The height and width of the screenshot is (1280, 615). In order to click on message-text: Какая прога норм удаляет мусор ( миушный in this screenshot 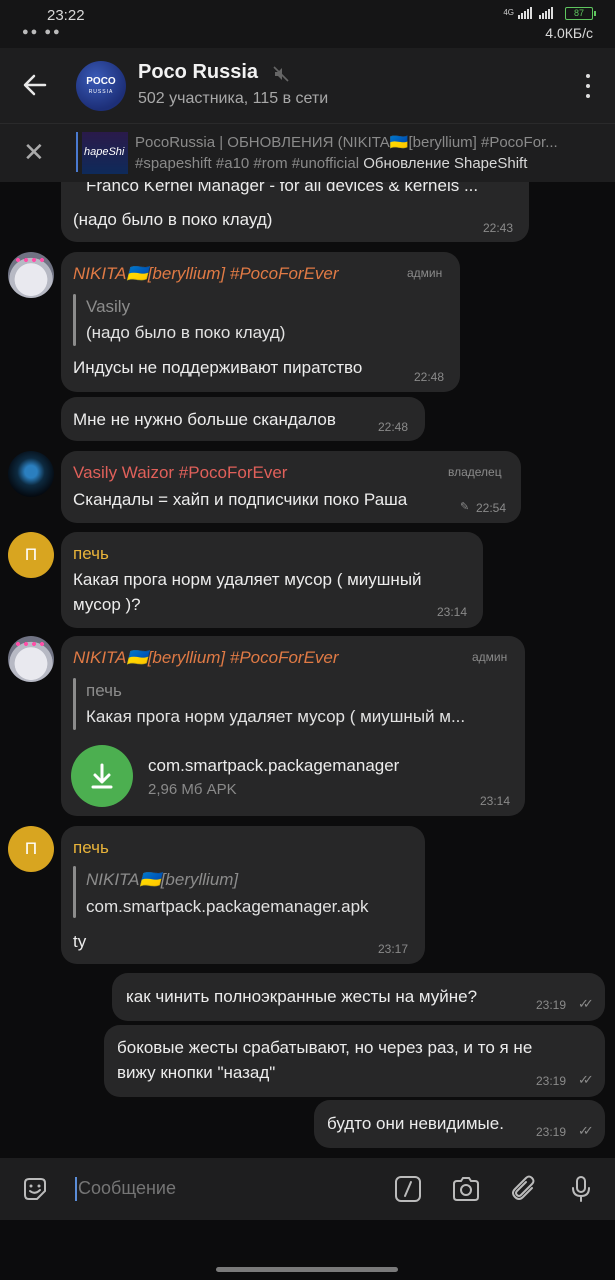, I will do `click(247, 579)`.